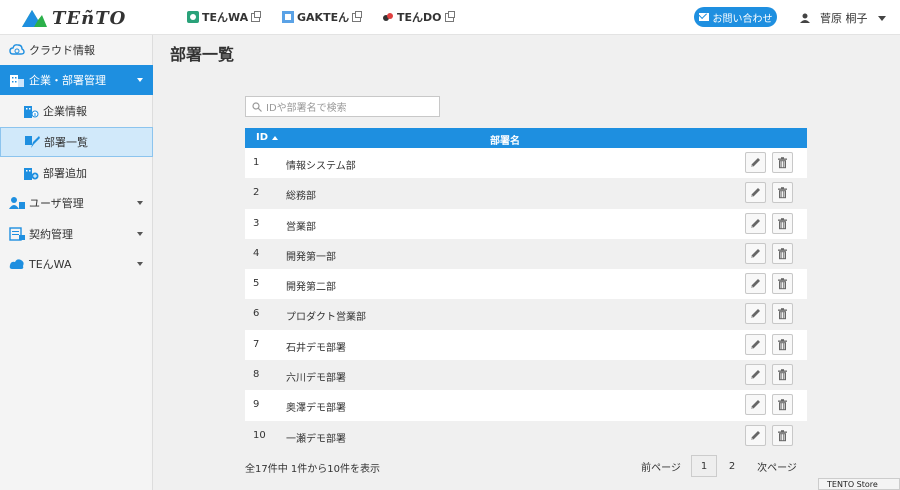 This screenshot has height=490, width=900. Describe the element at coordinates (17, 49) in the screenshot. I see `cloud-info-icon` at that location.